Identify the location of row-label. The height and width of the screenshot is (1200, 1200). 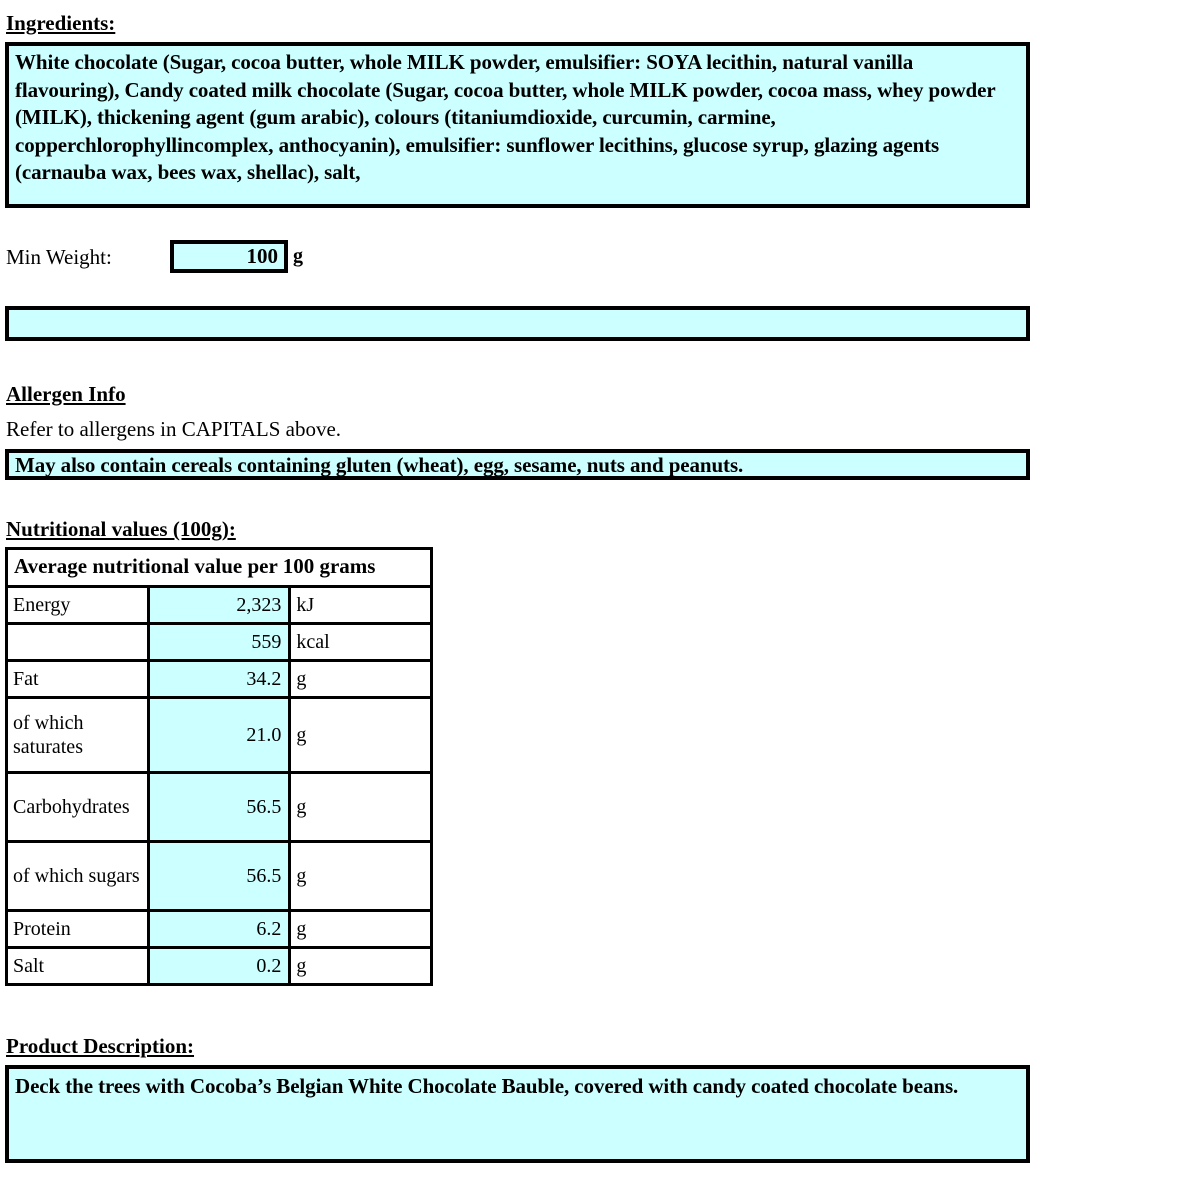
(77, 642).